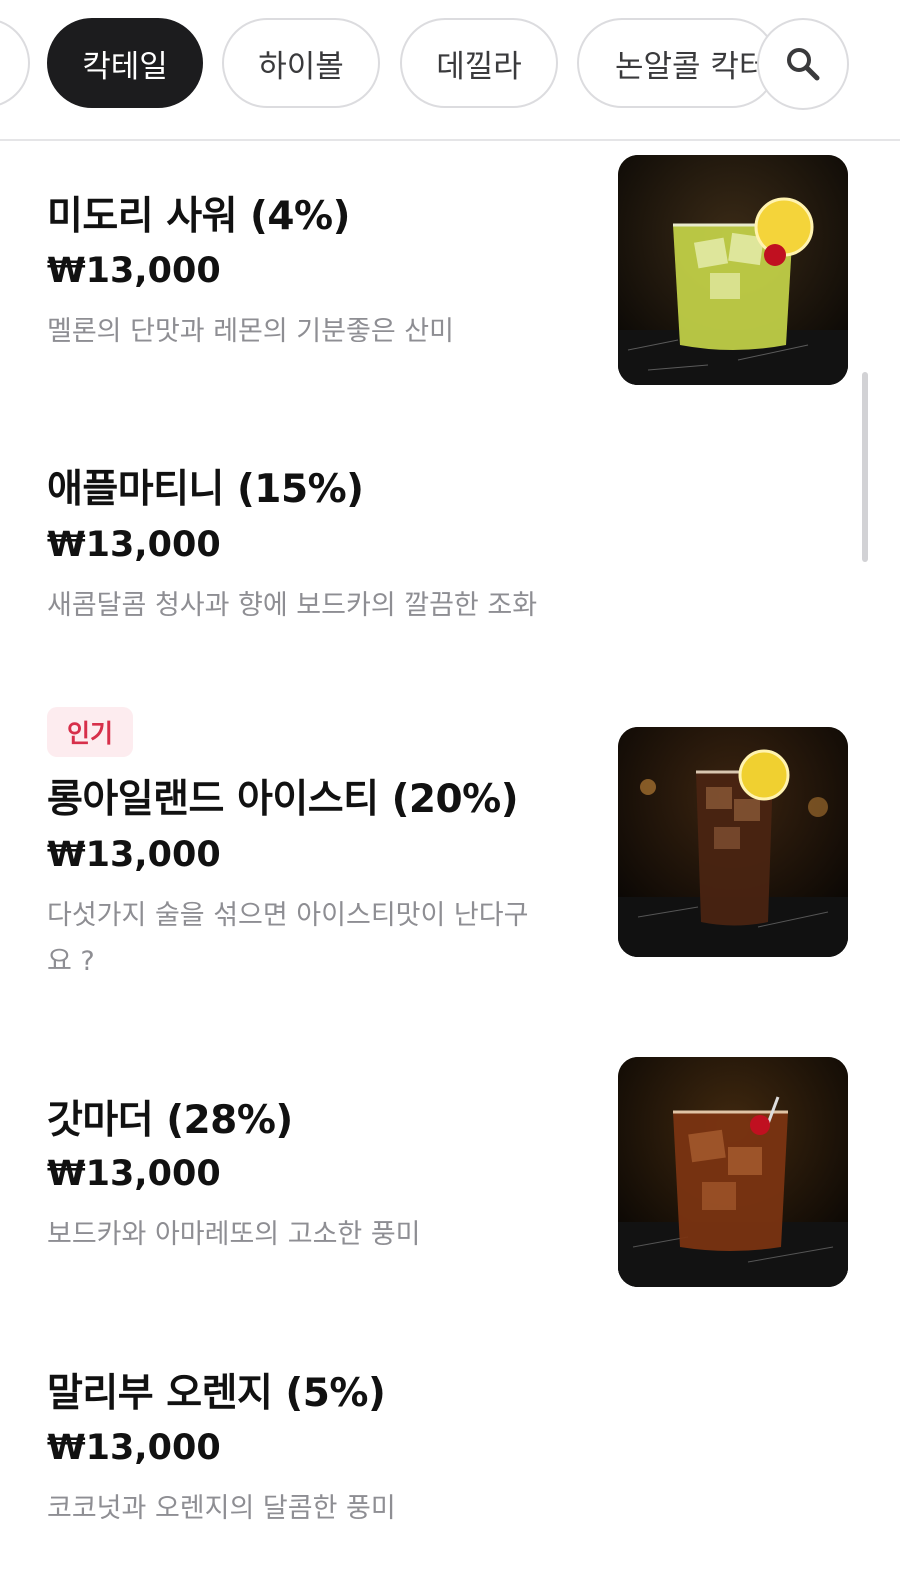 This screenshot has height=1575, width=900. Describe the element at coordinates (301, 63) in the screenshot. I see `category-chip-highball: 하이볼` at that location.